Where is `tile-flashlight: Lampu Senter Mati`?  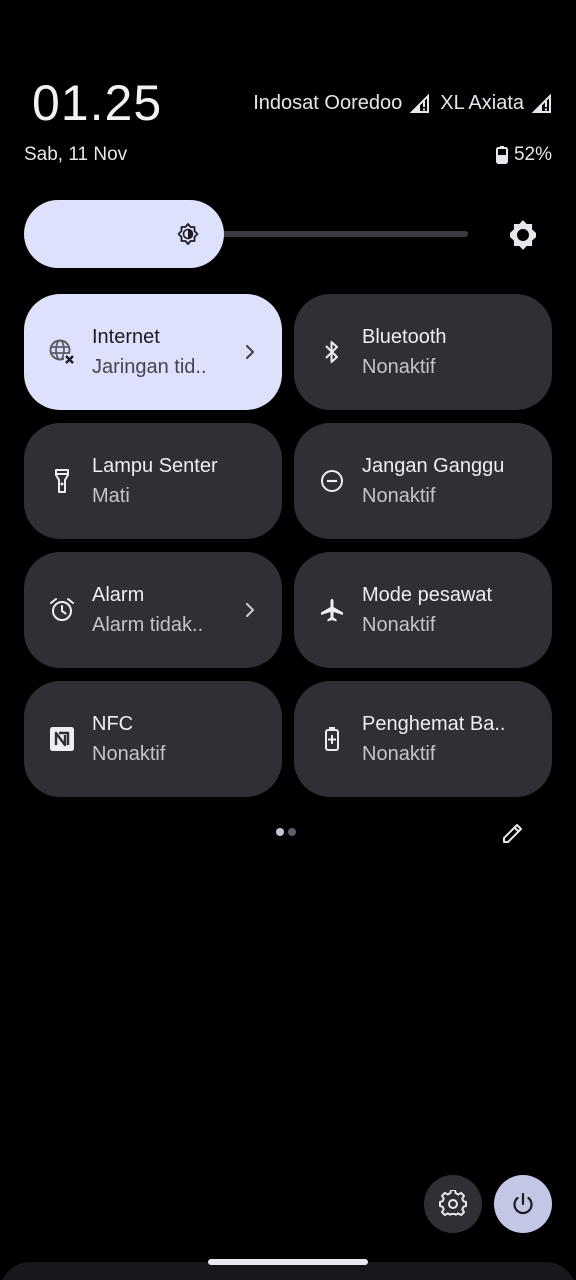 tile-flashlight: Lampu Senter Mati is located at coordinates (153, 481).